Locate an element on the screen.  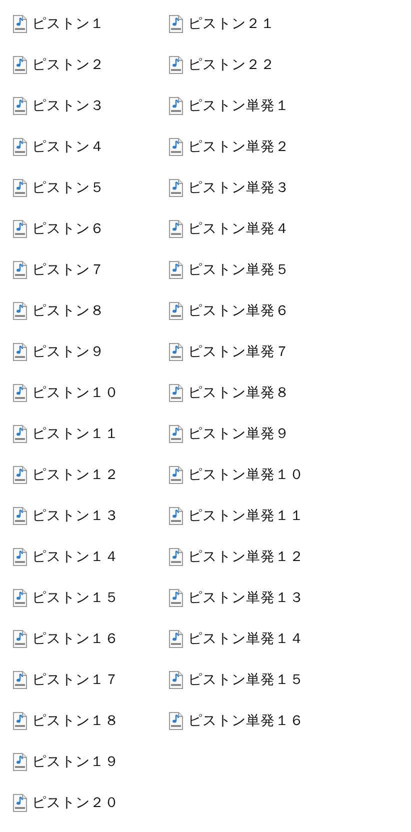
file-item: ピストン１６ is located at coordinates (90, 638).